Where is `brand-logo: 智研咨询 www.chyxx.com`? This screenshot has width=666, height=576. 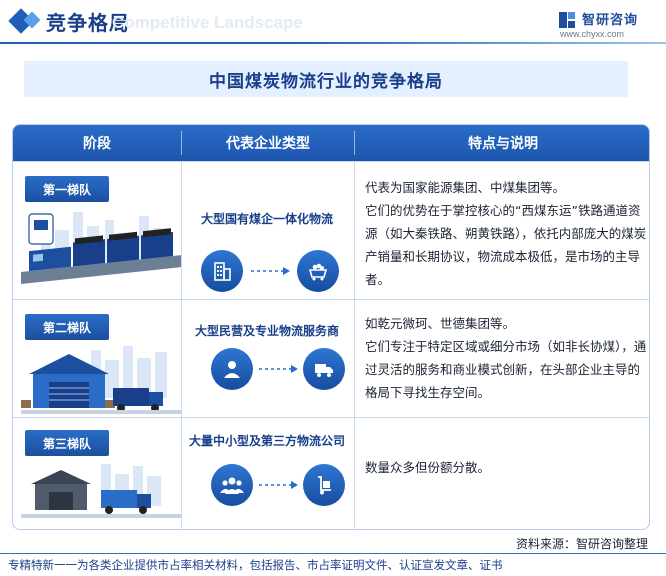
brand-logo: 智研咨询 www.chyxx.com is located at coordinates (603, 25).